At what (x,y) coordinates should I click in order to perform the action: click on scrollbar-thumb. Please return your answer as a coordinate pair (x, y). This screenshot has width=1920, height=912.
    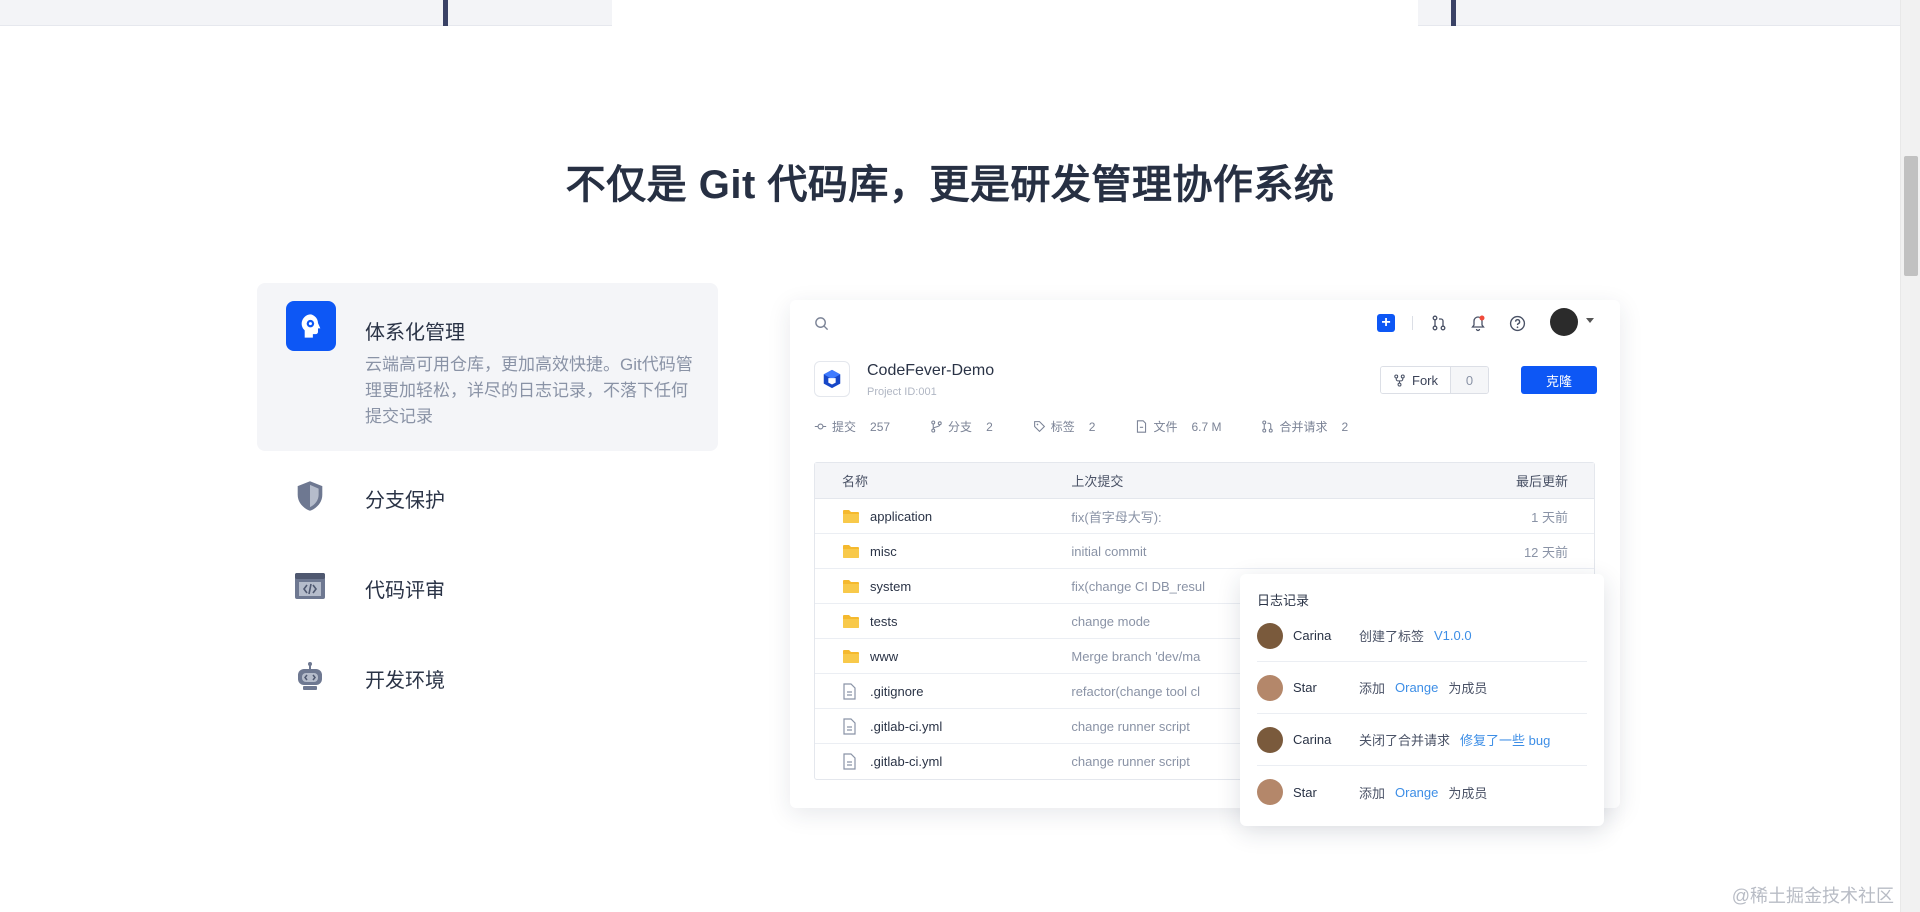
    Looking at the image, I should click on (1911, 216).